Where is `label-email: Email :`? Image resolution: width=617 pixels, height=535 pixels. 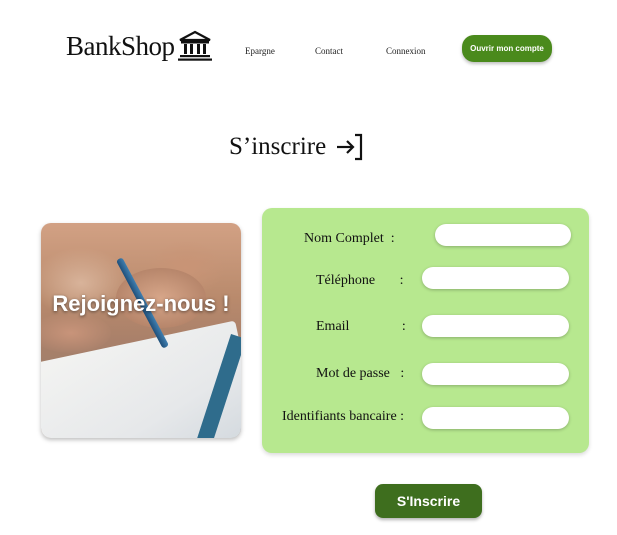 label-email: Email : is located at coordinates (361, 326).